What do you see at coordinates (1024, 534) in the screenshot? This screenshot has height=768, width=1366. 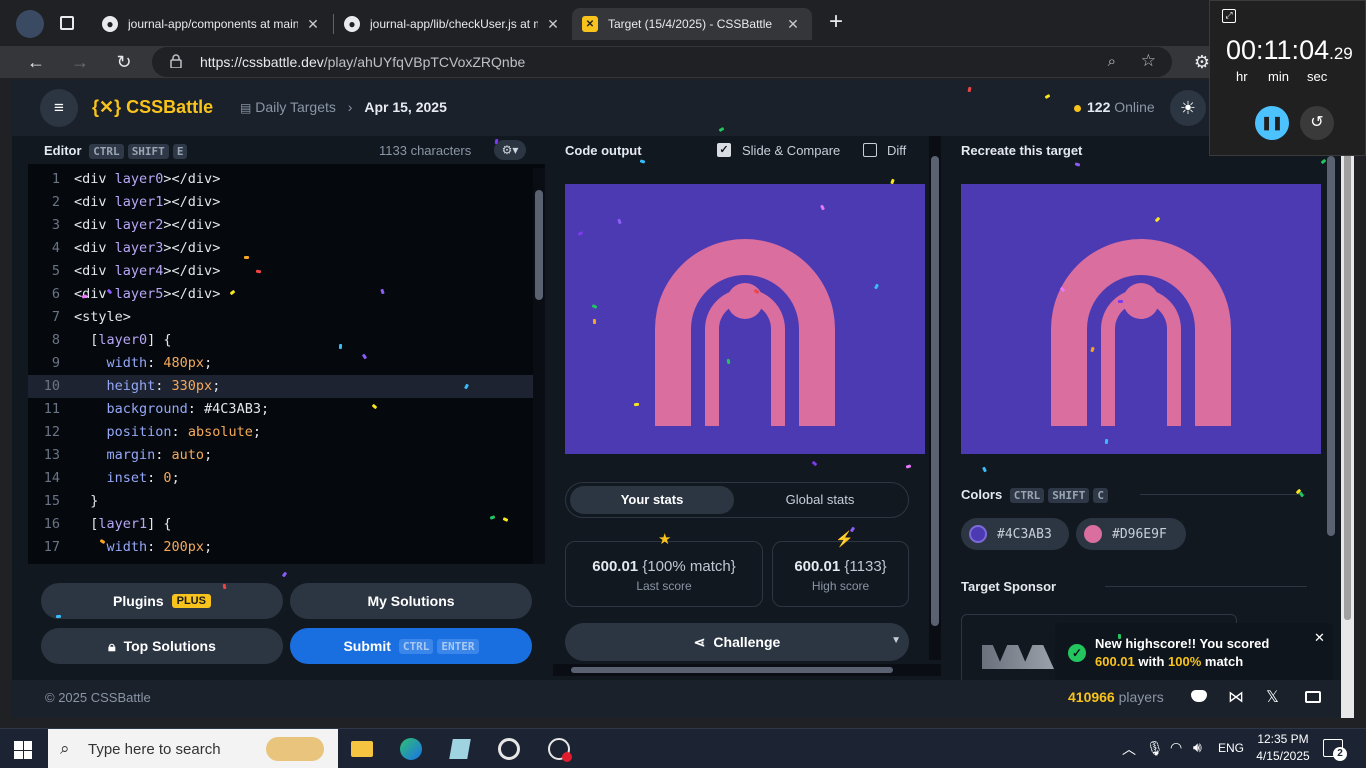 I see `color-hex: #4C3AB3` at bounding box center [1024, 534].